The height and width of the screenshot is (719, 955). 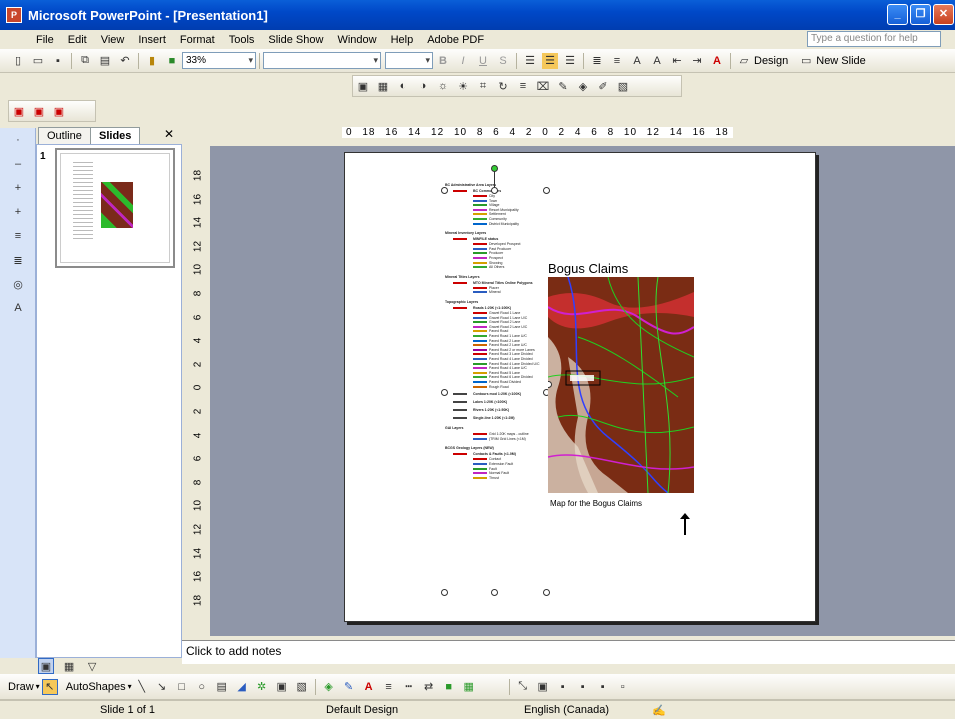 What do you see at coordinates (152, 61) in the screenshot?
I see `insert-chart-icon: ▮` at bounding box center [152, 61].